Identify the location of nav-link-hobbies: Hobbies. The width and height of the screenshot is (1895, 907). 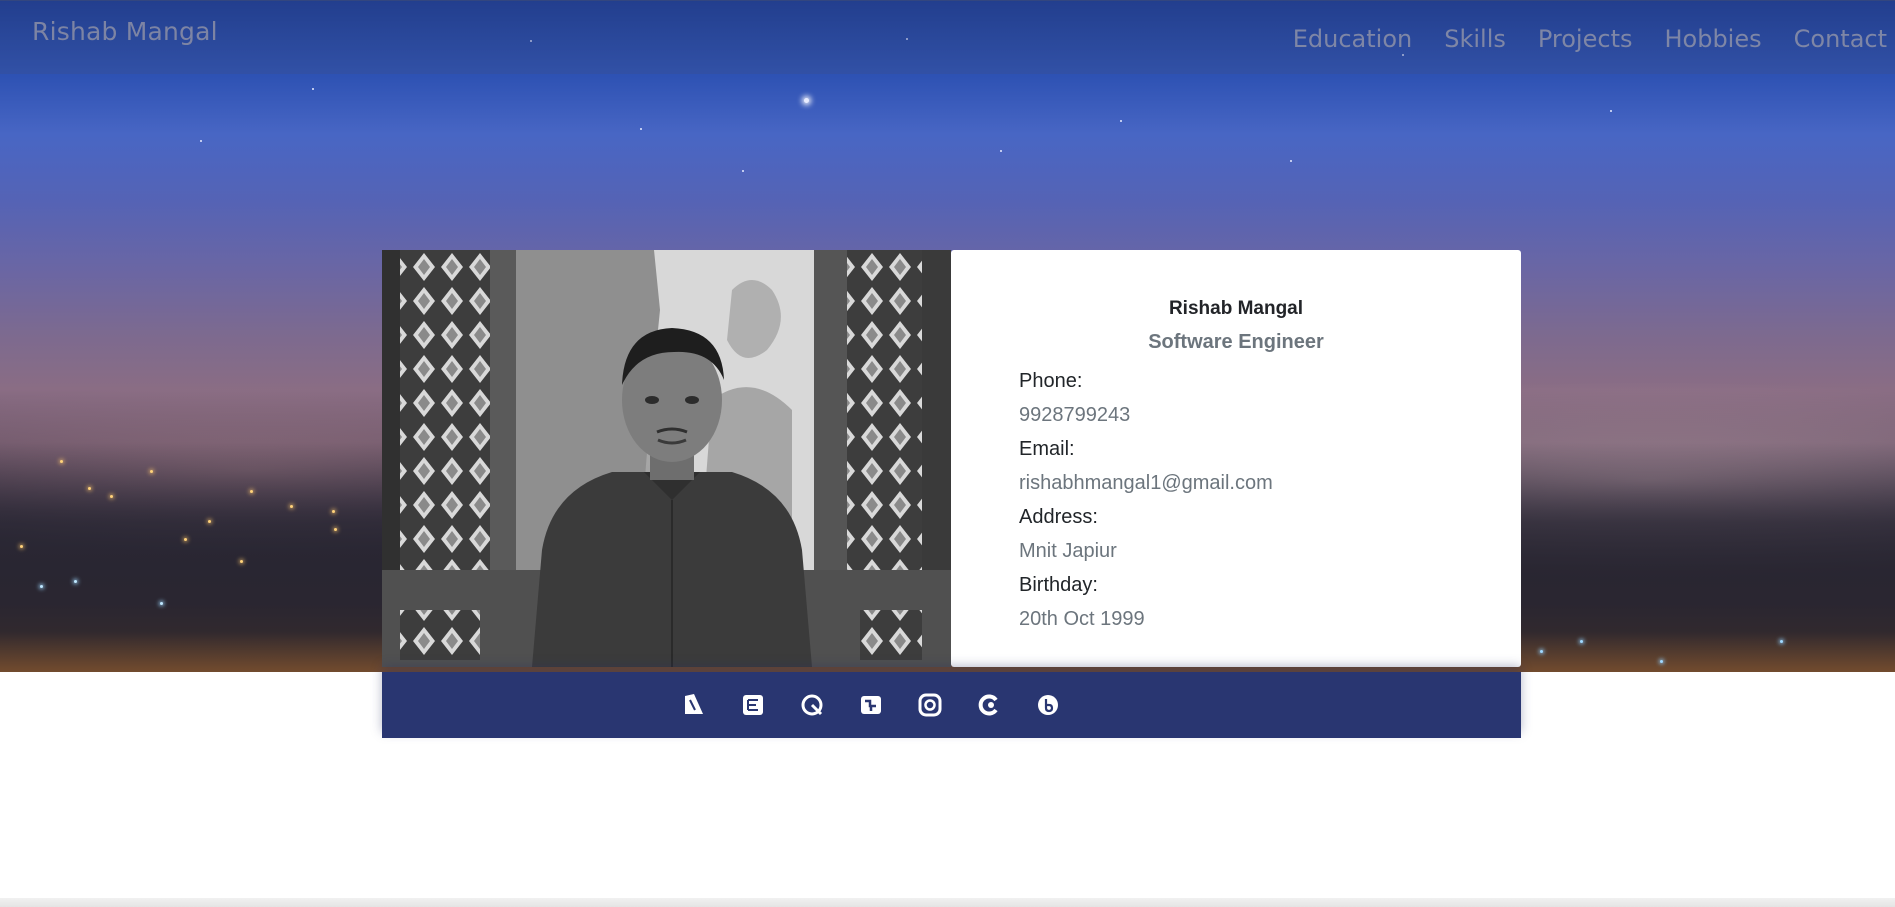
(1712, 39).